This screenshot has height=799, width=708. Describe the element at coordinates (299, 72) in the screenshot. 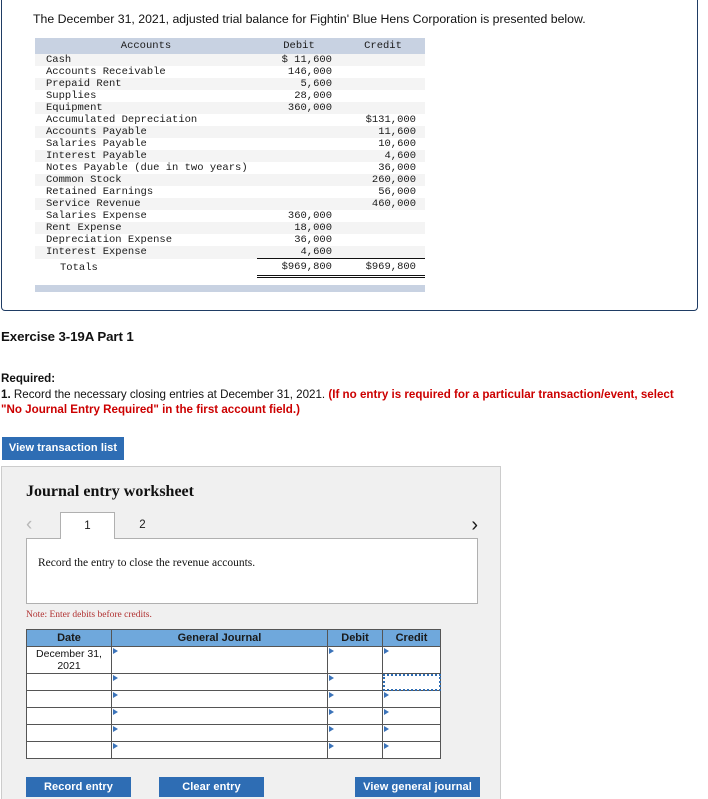

I see `cell-debit: 146,000` at that location.